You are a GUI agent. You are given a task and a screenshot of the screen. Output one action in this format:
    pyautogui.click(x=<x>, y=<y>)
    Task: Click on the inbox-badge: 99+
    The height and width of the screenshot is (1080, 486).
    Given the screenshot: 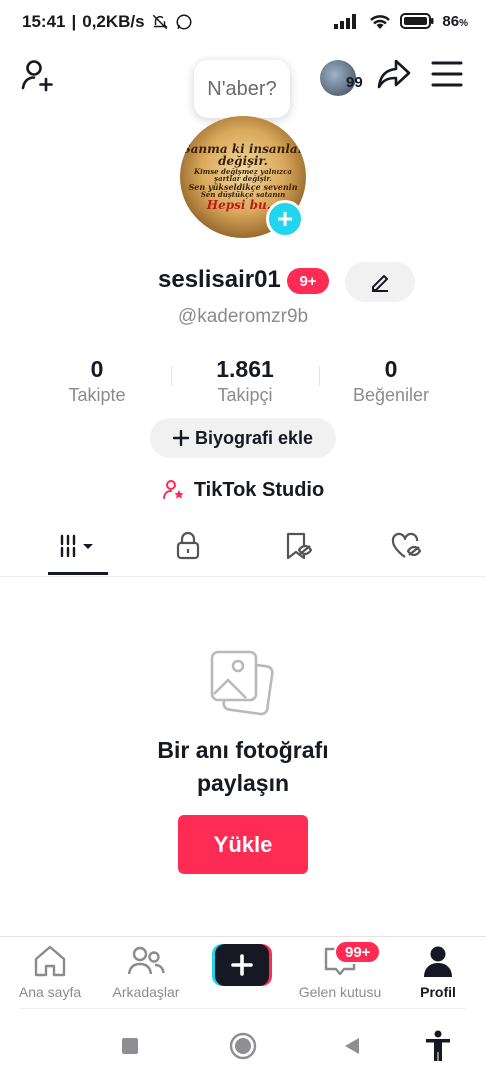 What is the action you would take?
    pyautogui.click(x=358, y=952)
    